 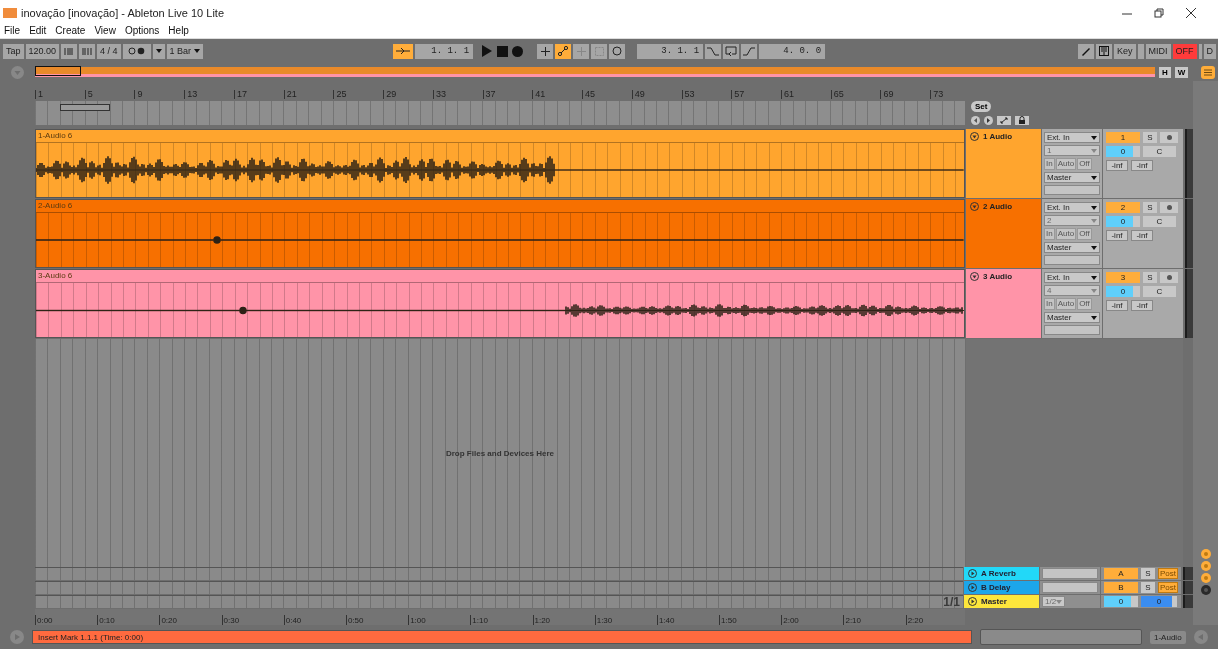 What do you see at coordinates (158, 51) in the screenshot?
I see `dropdown-button` at bounding box center [158, 51].